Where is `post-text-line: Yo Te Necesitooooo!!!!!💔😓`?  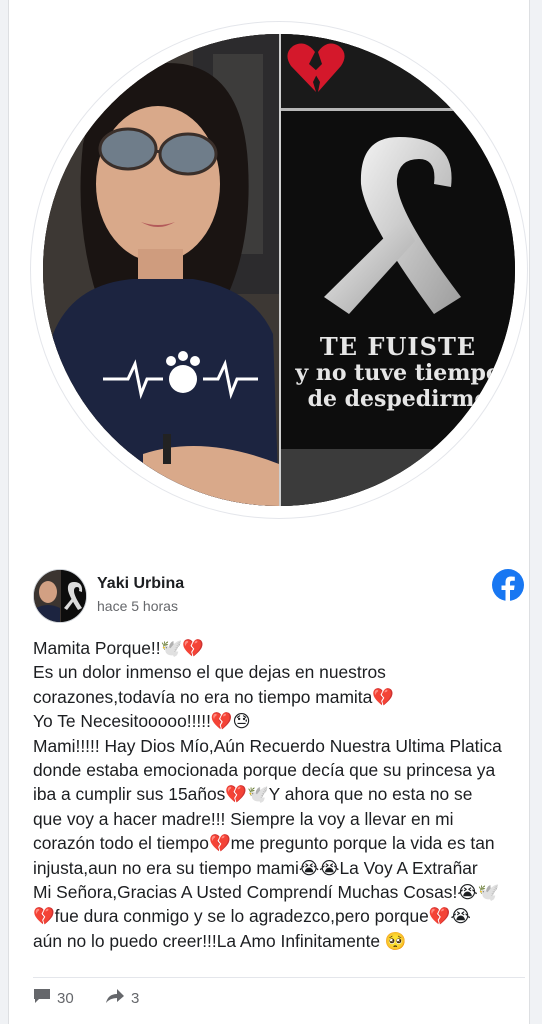 post-text-line: Yo Te Necesitooooo!!!!!💔😓 is located at coordinates (142, 721).